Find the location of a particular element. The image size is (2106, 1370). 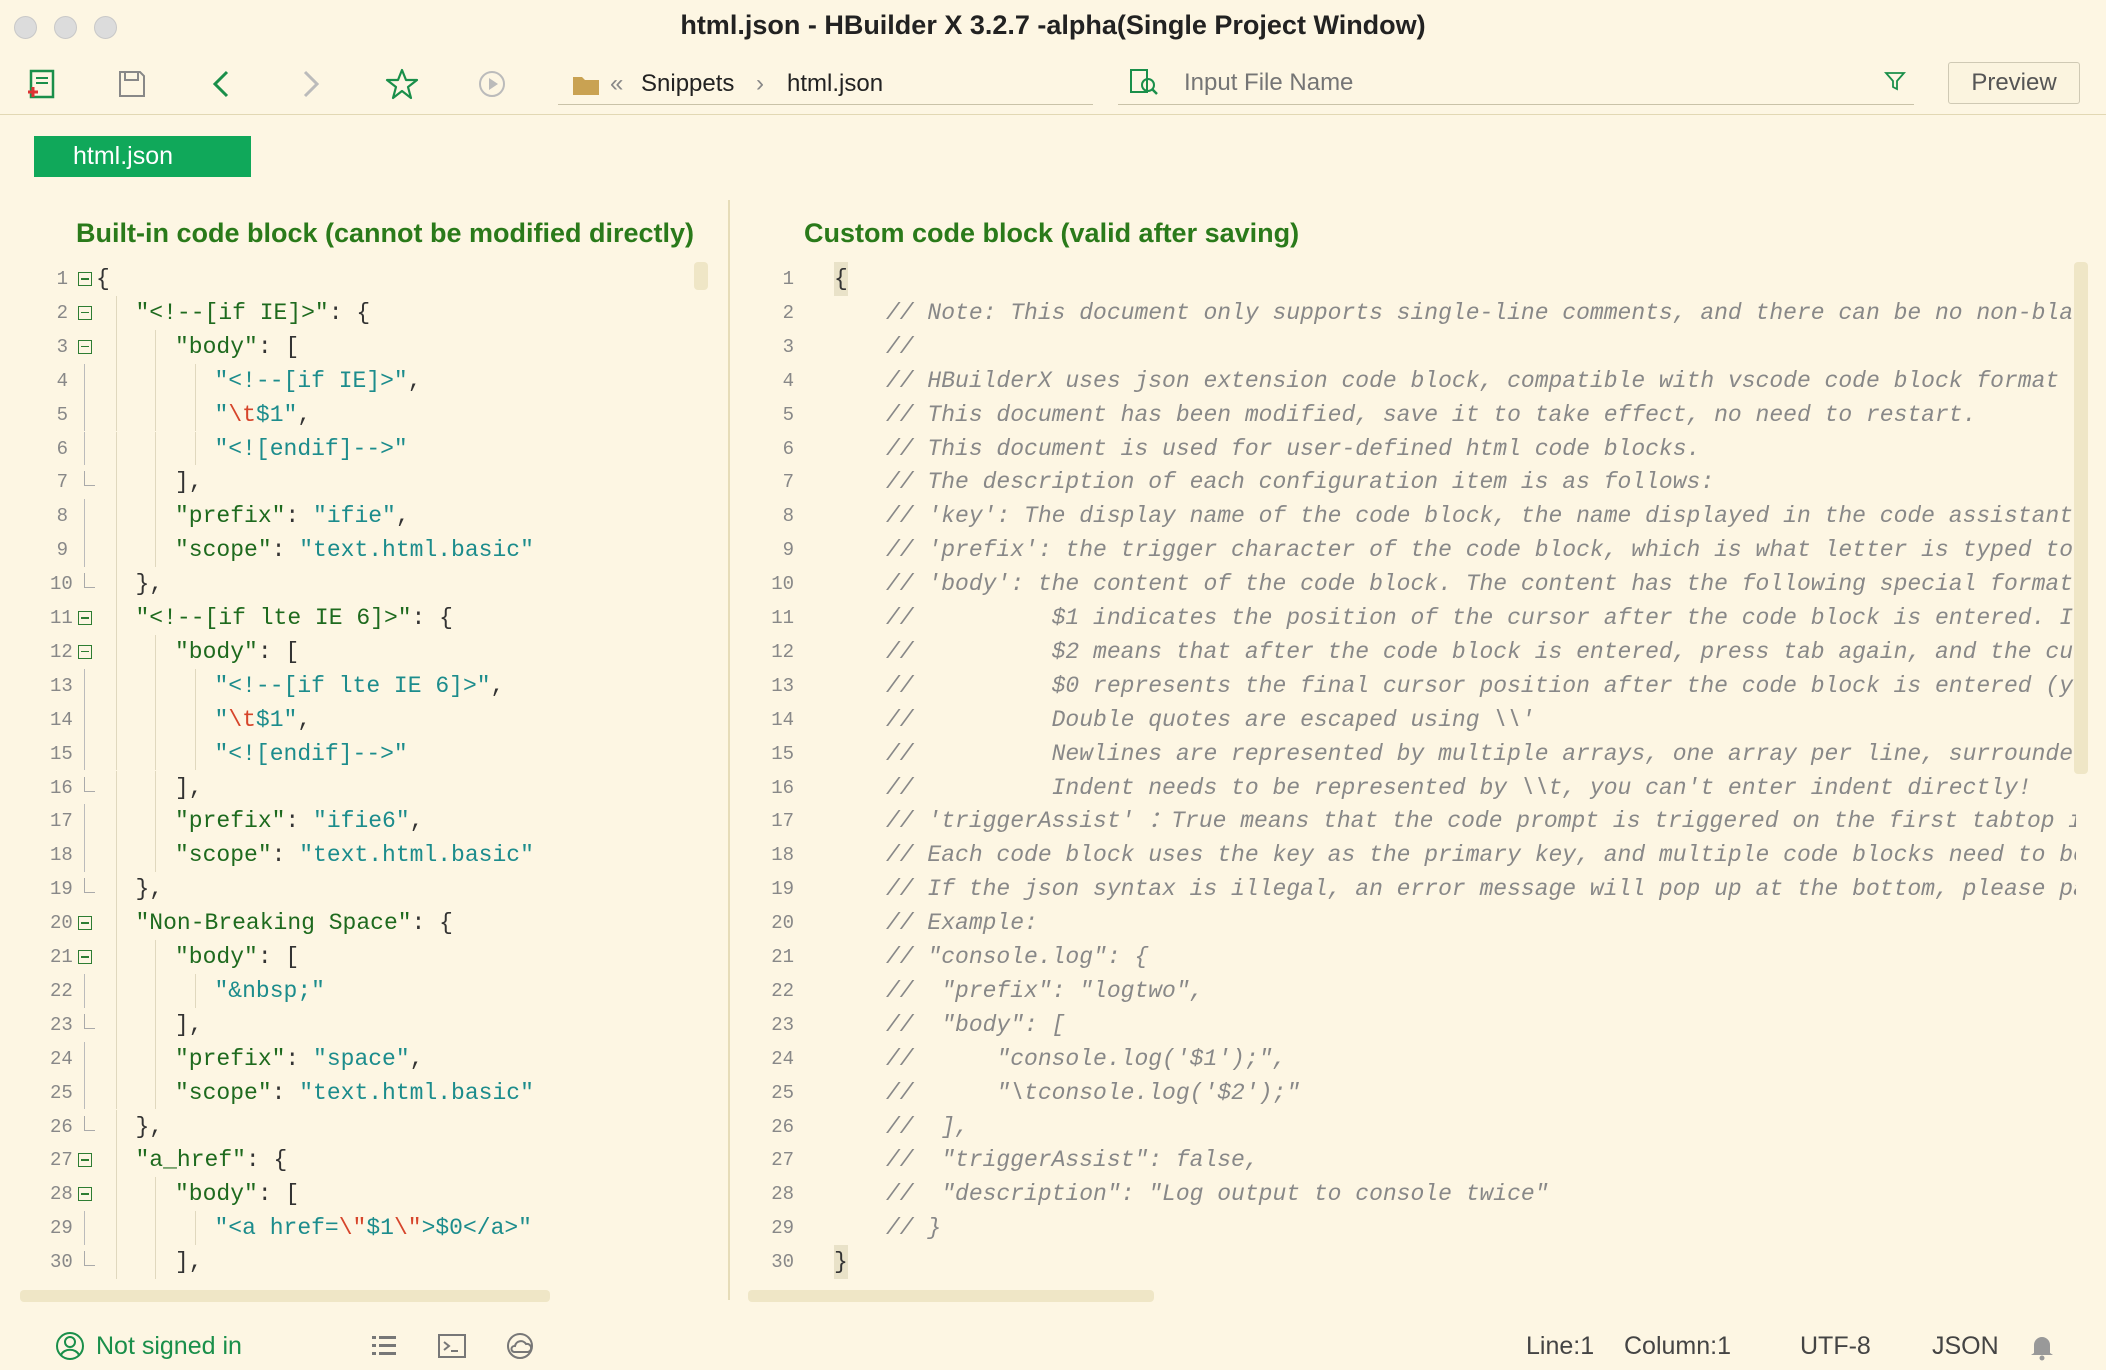

code-line: // Example: is located at coordinates (962, 923).